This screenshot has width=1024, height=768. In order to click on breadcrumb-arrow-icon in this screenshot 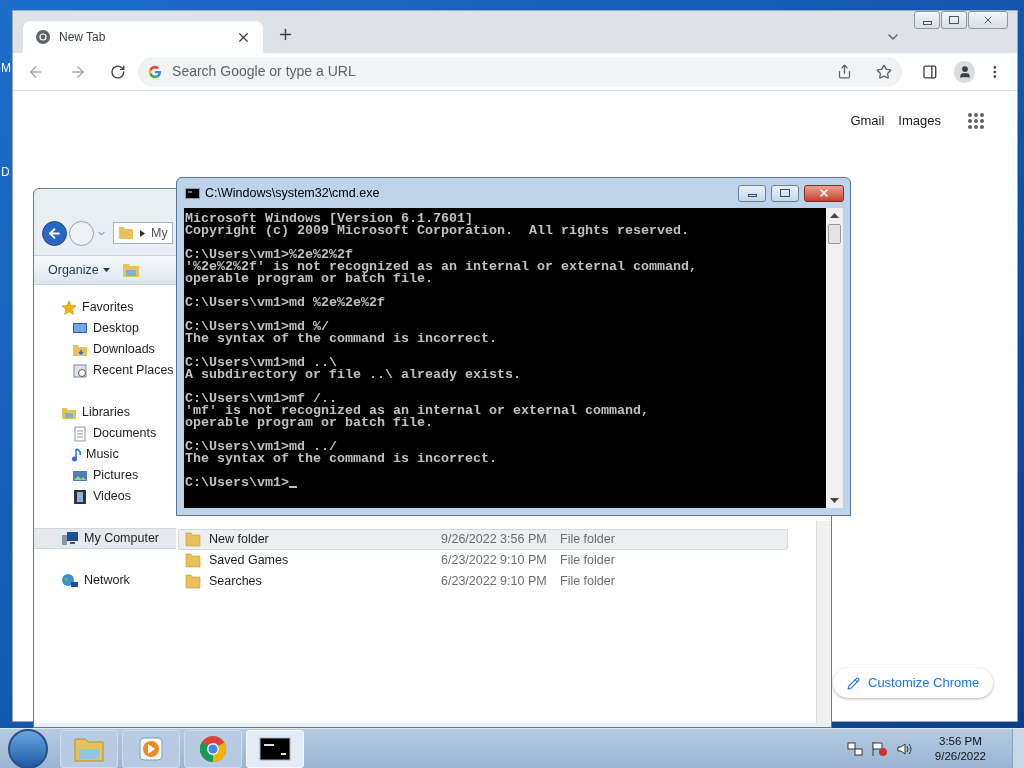, I will do `click(142, 233)`.